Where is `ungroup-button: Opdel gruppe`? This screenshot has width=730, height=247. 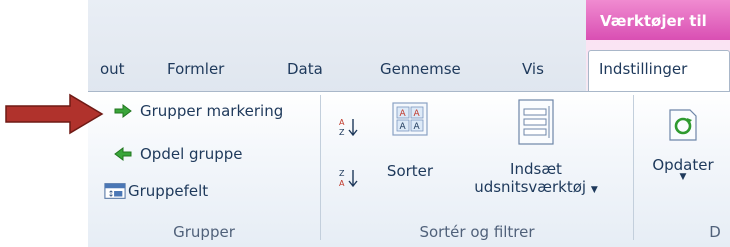
ungroup-button: Opdel gruppe is located at coordinates (177, 154).